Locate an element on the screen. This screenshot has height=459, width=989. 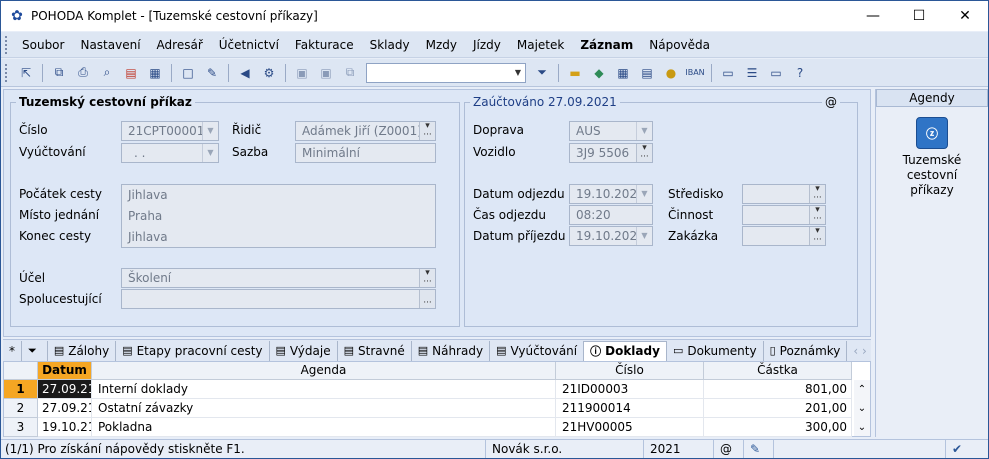
col-castka: Částka is located at coordinates (778, 371).